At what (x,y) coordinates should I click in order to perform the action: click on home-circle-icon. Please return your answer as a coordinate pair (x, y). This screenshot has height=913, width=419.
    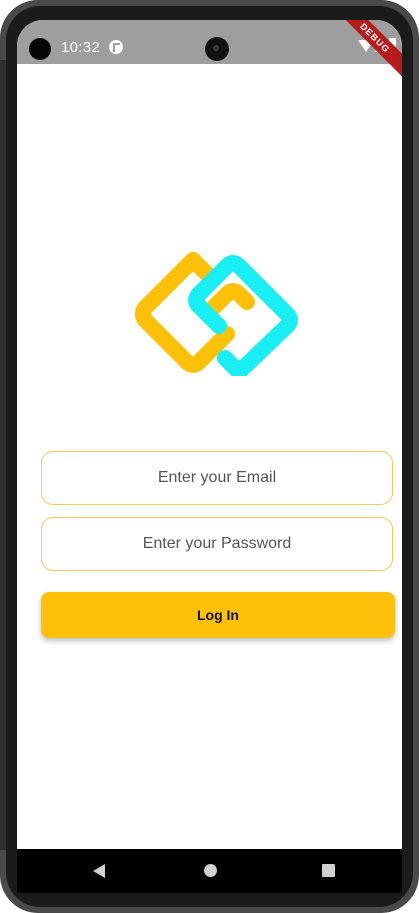
    Looking at the image, I should click on (210, 870).